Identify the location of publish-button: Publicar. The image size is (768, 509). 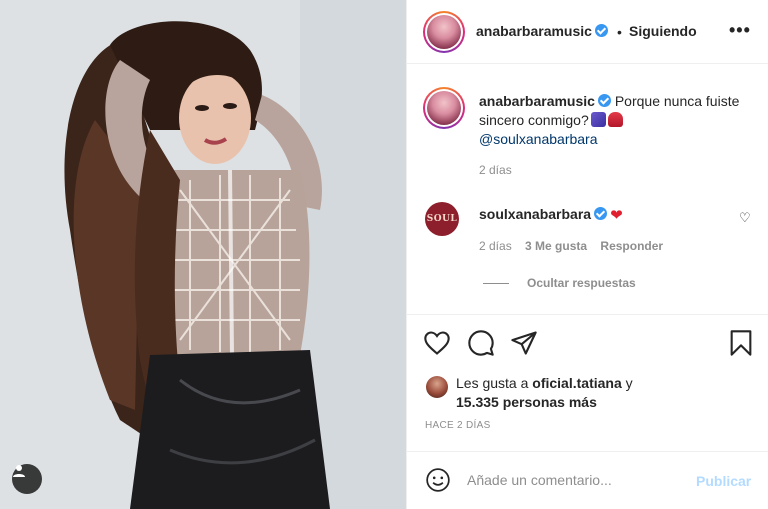
(723, 481).